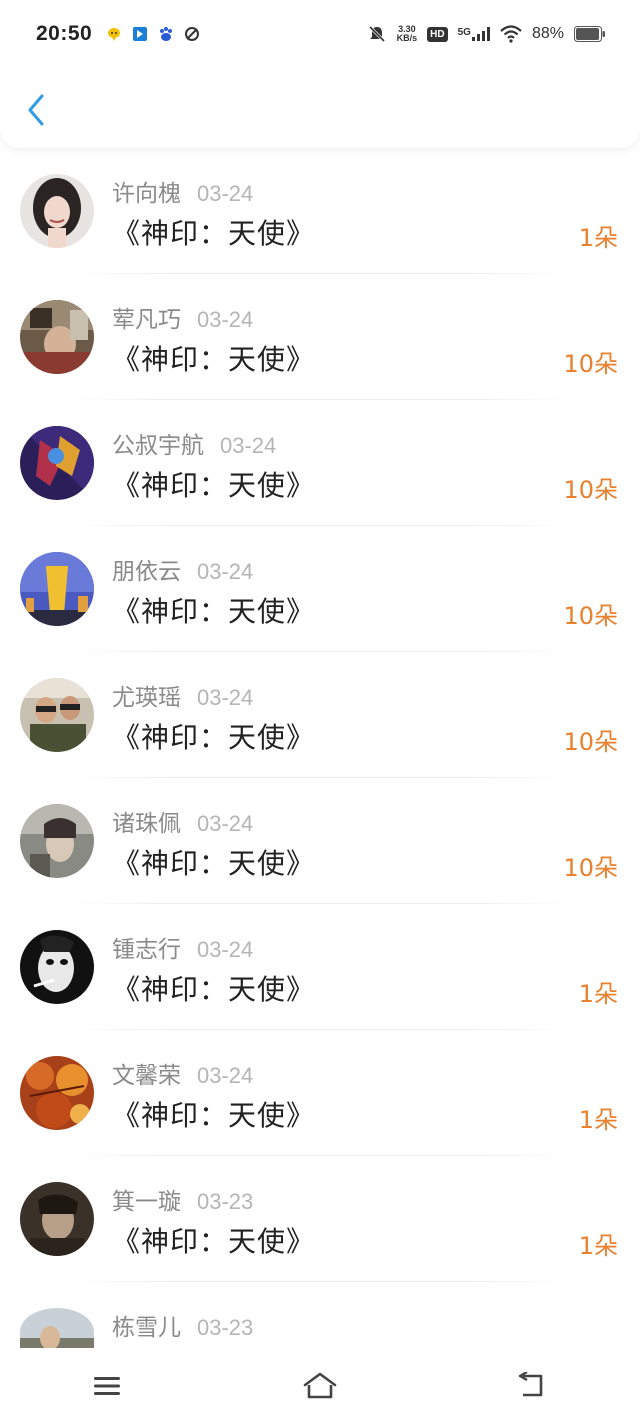 This screenshot has width=640, height=1423. I want to click on mute-bell-icon, so click(376, 34).